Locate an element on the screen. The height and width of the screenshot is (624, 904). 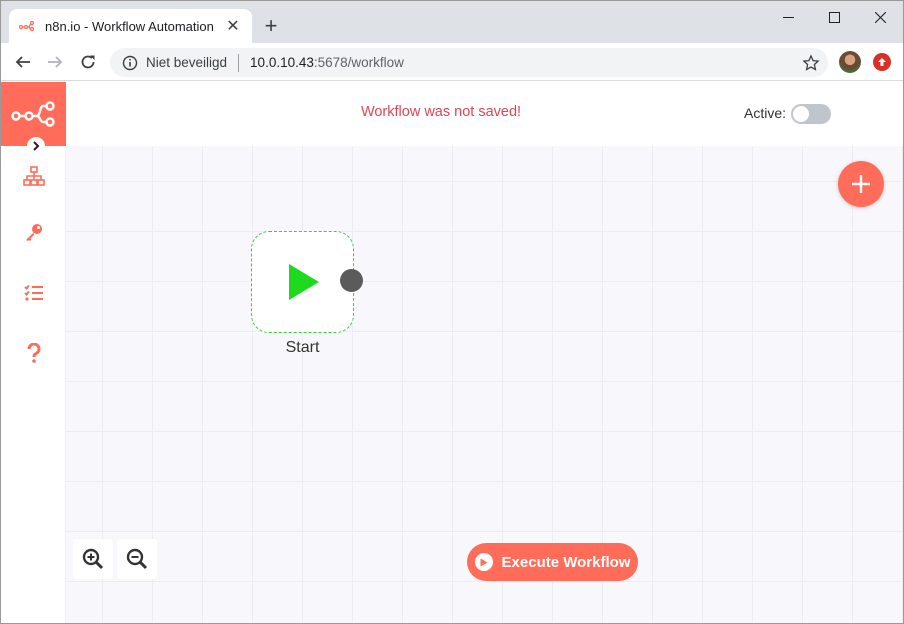
expand-sidebar-button is located at coordinates (36, 146).